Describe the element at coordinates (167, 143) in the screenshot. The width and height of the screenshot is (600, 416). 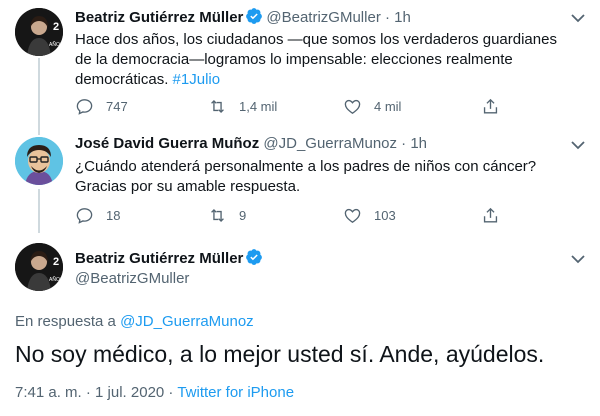
I see `display-name: José David Guerra Muñoz` at that location.